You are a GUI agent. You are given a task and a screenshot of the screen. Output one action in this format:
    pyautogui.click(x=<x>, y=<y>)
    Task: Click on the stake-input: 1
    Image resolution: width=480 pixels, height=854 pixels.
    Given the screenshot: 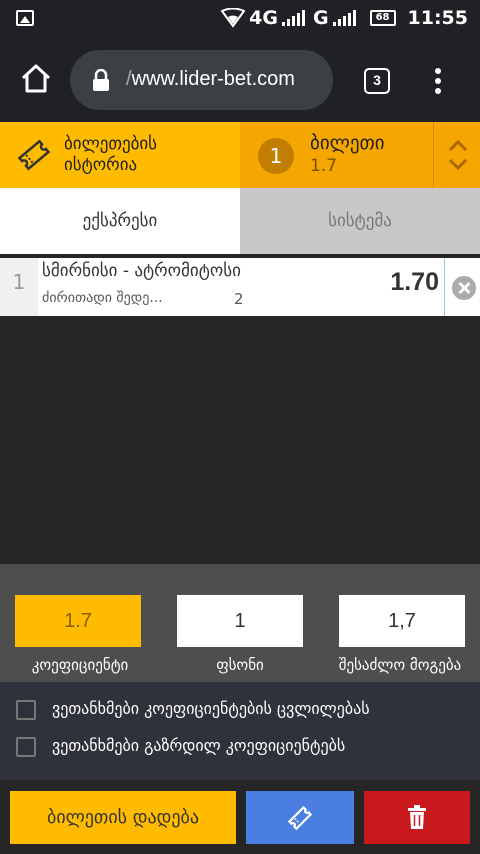 What is the action you would take?
    pyautogui.click(x=240, y=621)
    